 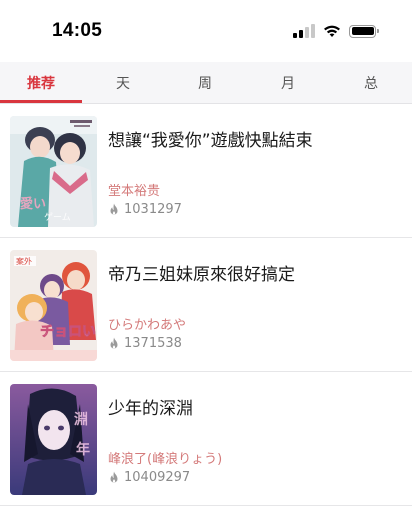 What do you see at coordinates (288, 83) in the screenshot?
I see `tab-month: 月` at bounding box center [288, 83].